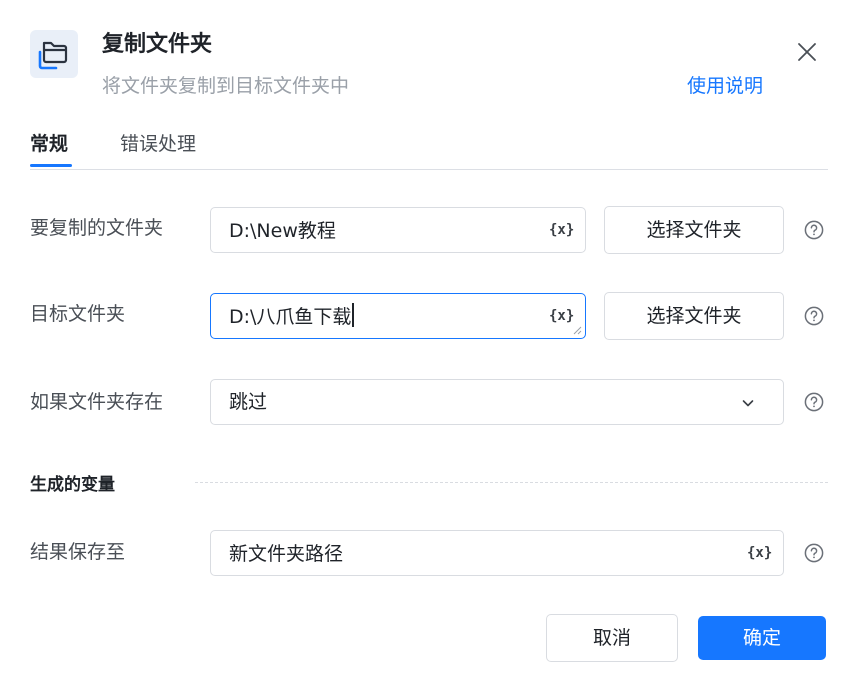 The image size is (852, 685). I want to click on resize-grip-icon, so click(577, 330).